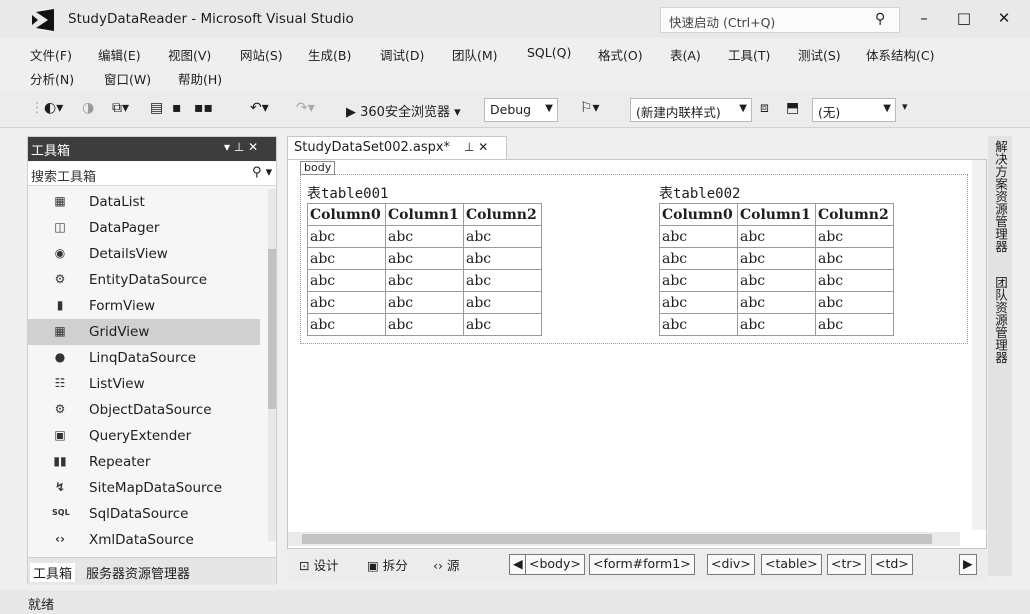 The width and height of the screenshot is (1030, 614). Describe the element at coordinates (1004, 18) in the screenshot. I see `close-button: ✕` at that location.